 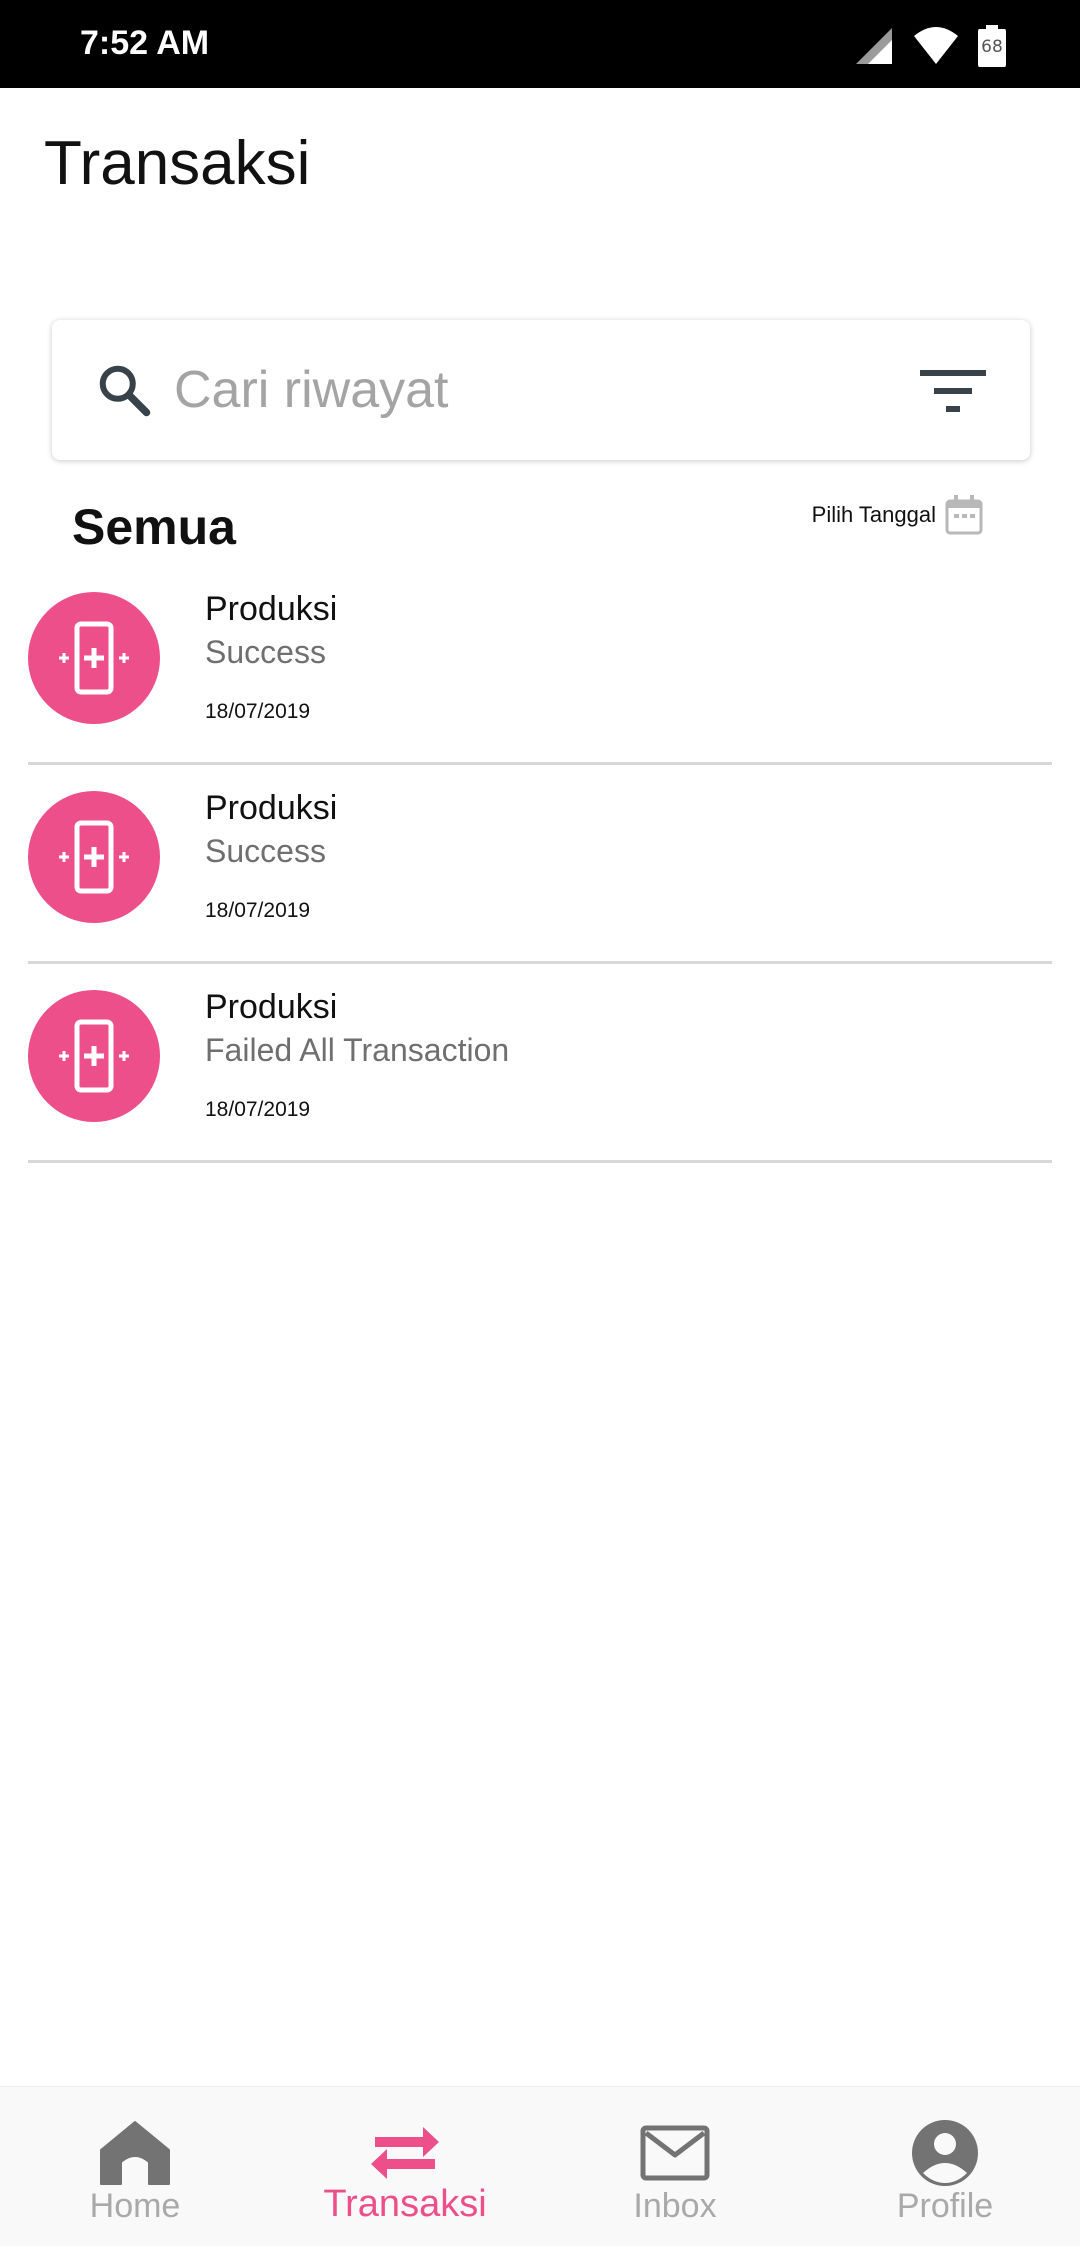 What do you see at coordinates (964, 515) in the screenshot?
I see `calendar-icon` at bounding box center [964, 515].